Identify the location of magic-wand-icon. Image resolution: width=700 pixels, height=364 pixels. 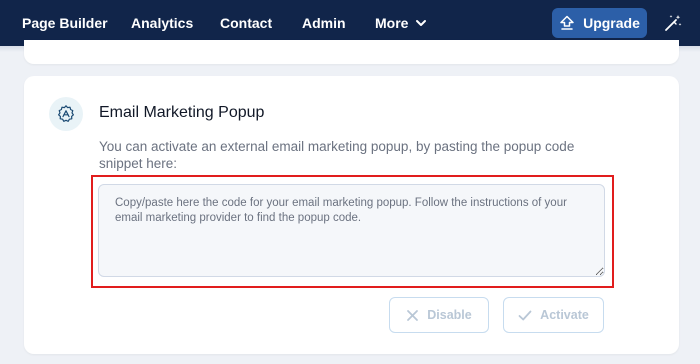
(673, 23).